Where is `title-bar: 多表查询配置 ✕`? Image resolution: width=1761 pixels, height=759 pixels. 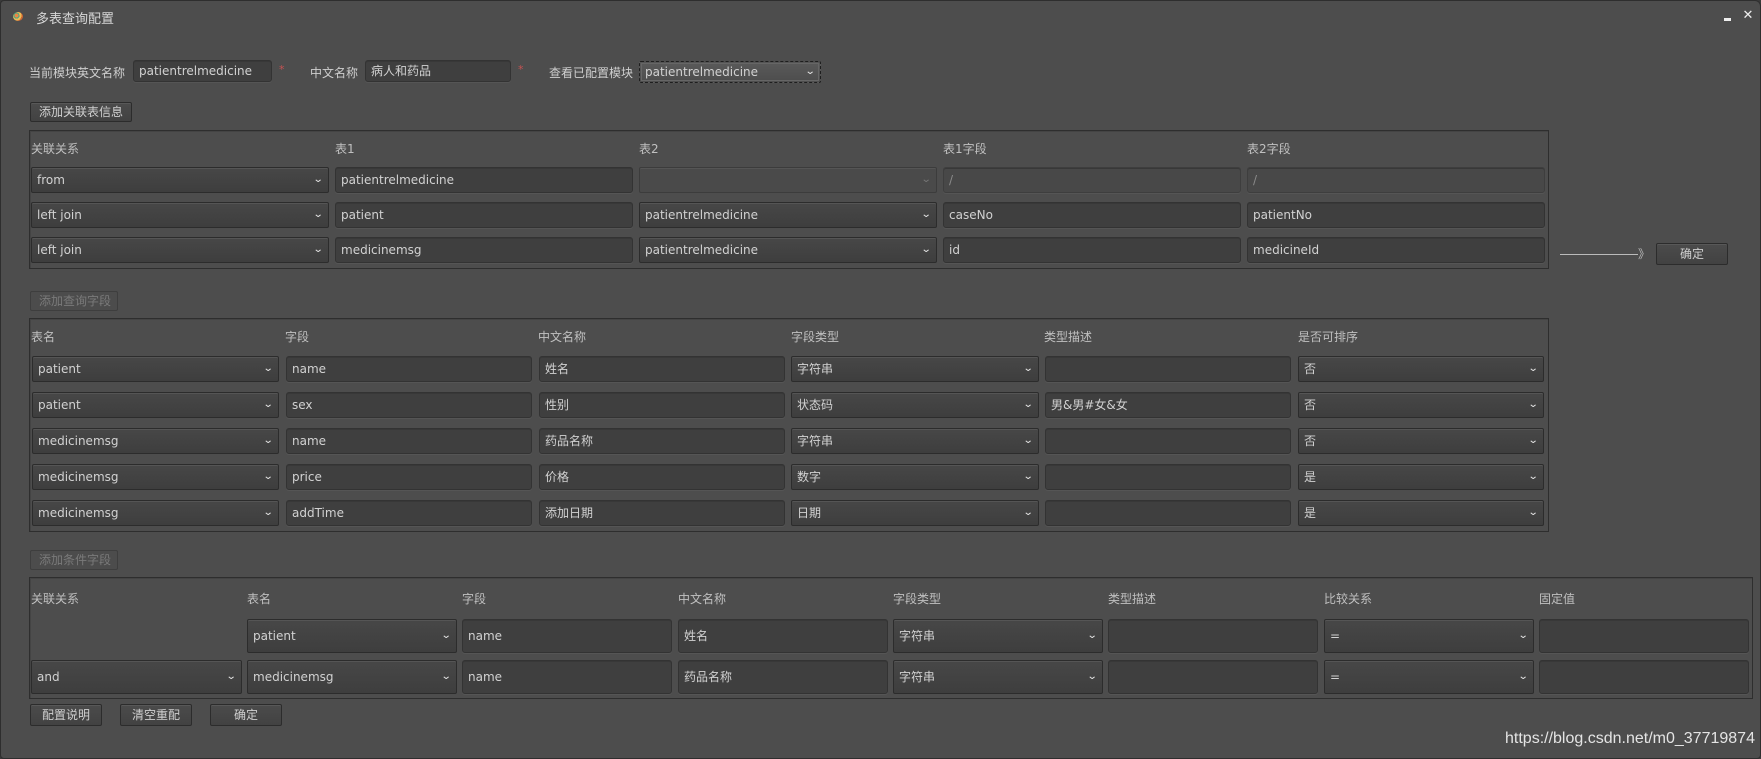
title-bar: 多表查询配置 ✕ is located at coordinates (880, 17).